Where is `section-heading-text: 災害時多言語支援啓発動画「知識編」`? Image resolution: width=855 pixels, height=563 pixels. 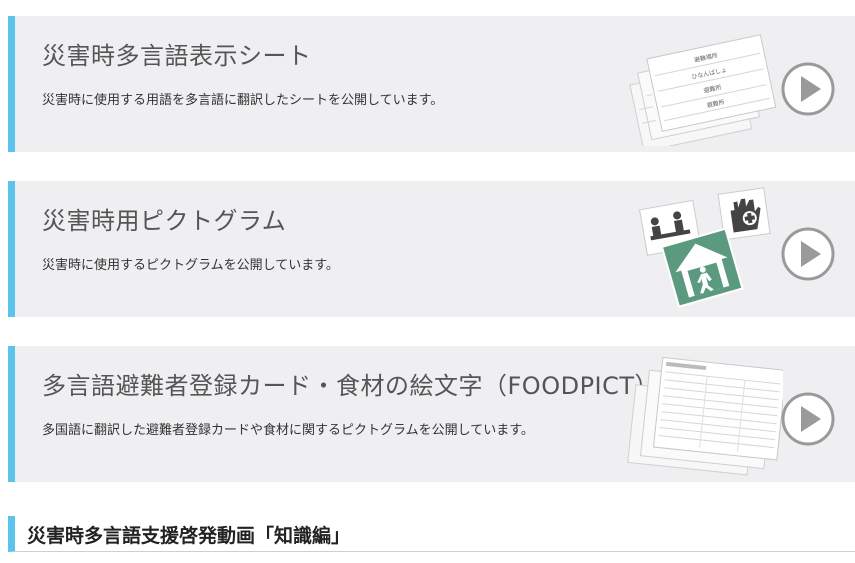
section-heading-text: 災害時多言語支援啓発動画「知識編」 is located at coordinates (189, 536).